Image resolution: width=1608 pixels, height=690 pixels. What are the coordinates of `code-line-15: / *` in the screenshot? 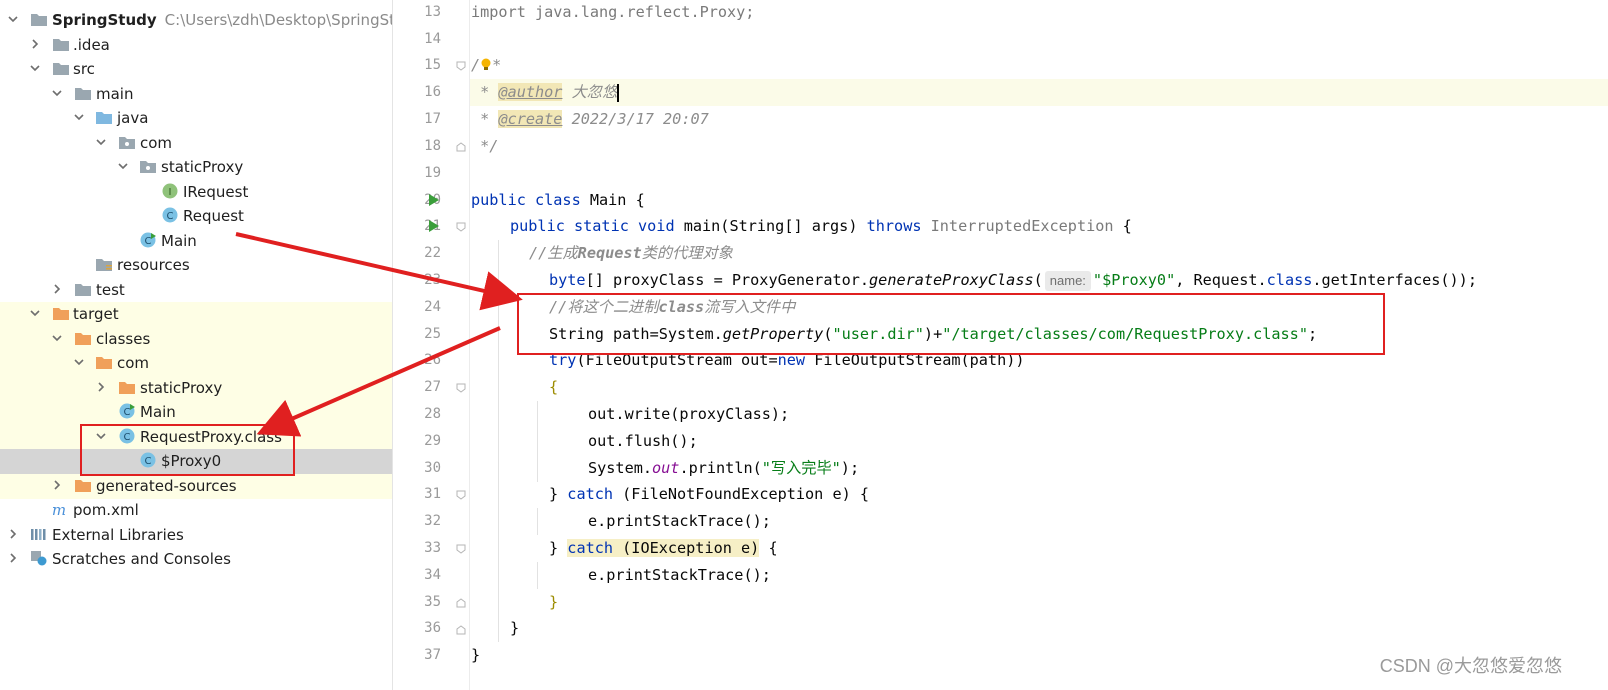 It's located at (486, 65).